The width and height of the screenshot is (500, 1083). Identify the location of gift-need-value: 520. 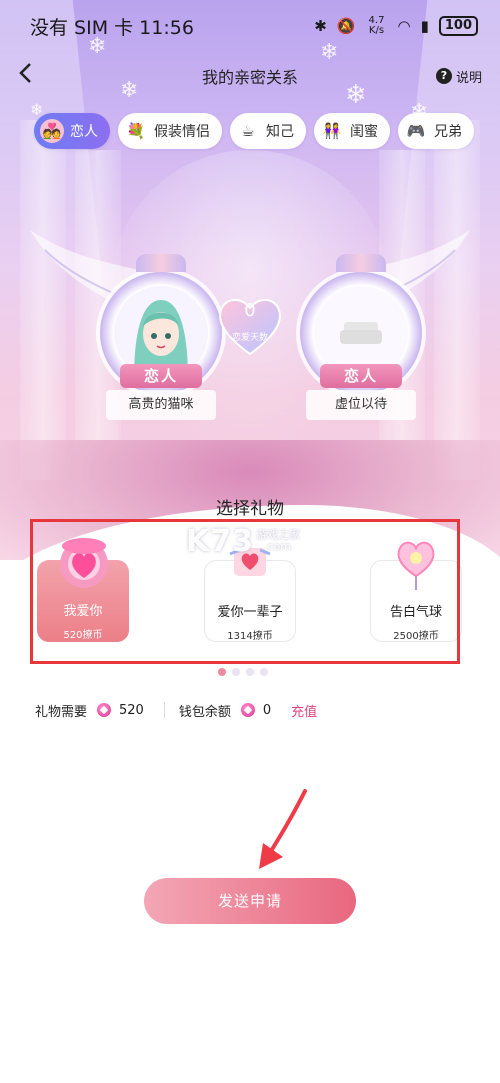
(131, 710).